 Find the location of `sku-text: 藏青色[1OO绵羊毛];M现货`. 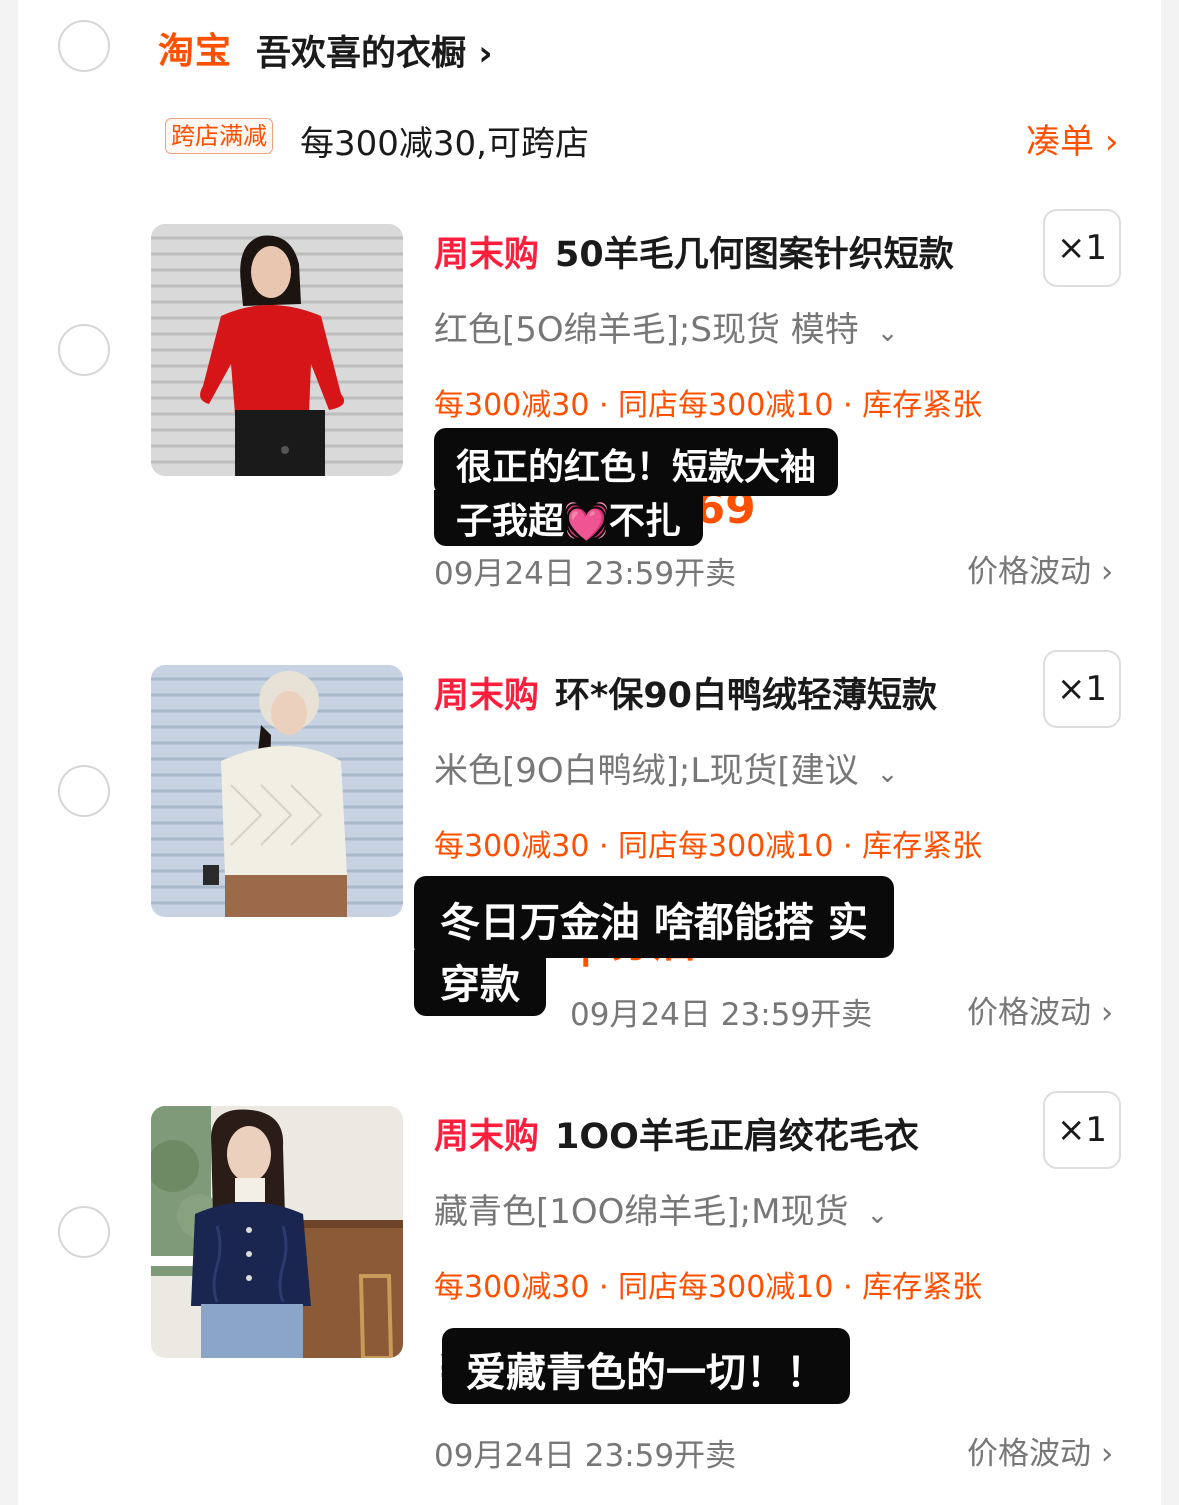

sku-text: 藏青色[1OO绵羊毛];M现货 is located at coordinates (641, 1212).